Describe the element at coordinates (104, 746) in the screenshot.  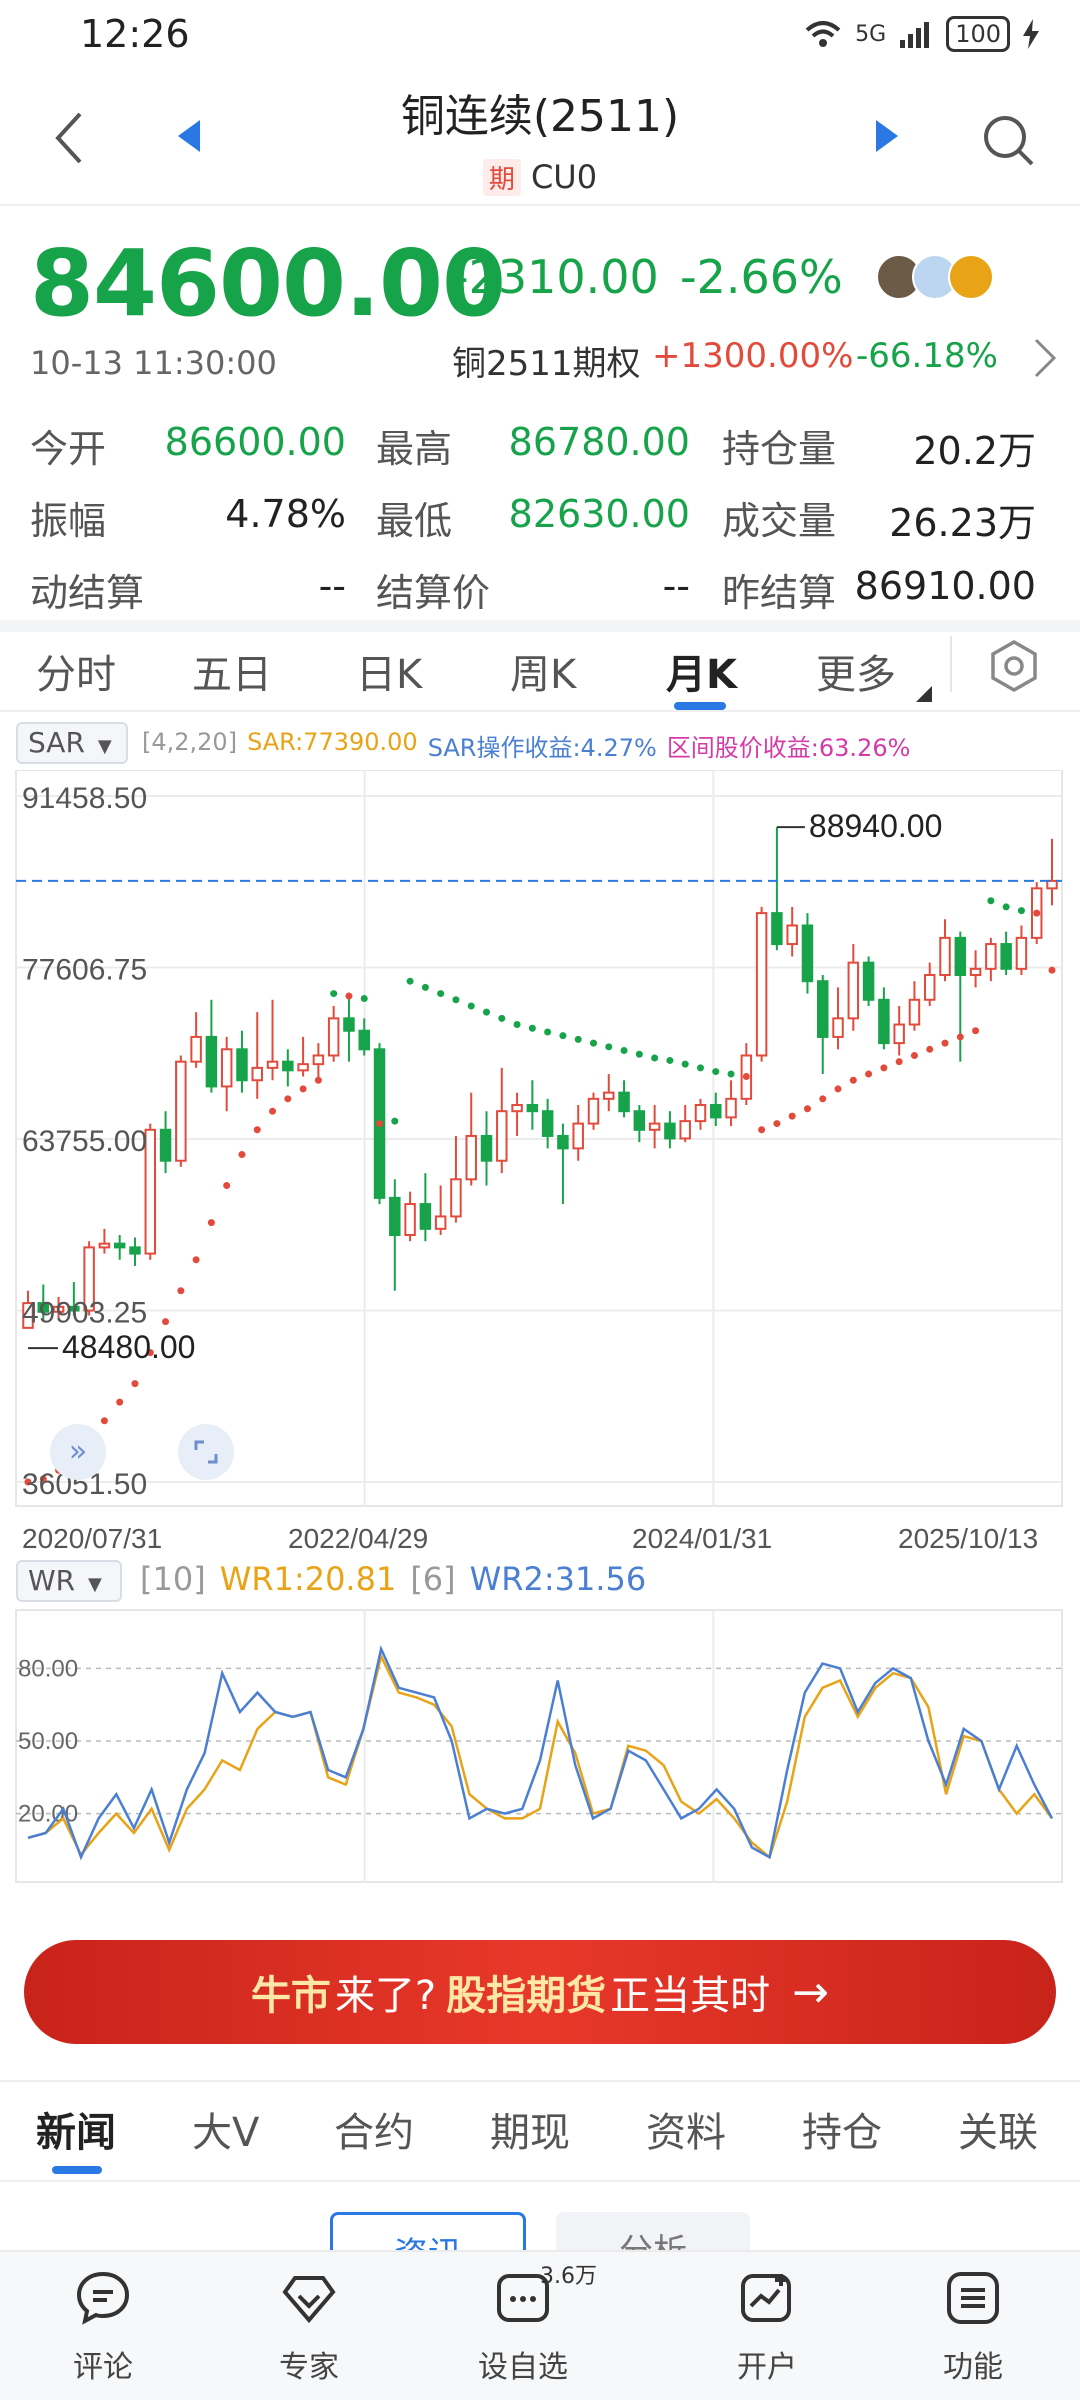
I see `chevron-down-icon: ▼` at that location.